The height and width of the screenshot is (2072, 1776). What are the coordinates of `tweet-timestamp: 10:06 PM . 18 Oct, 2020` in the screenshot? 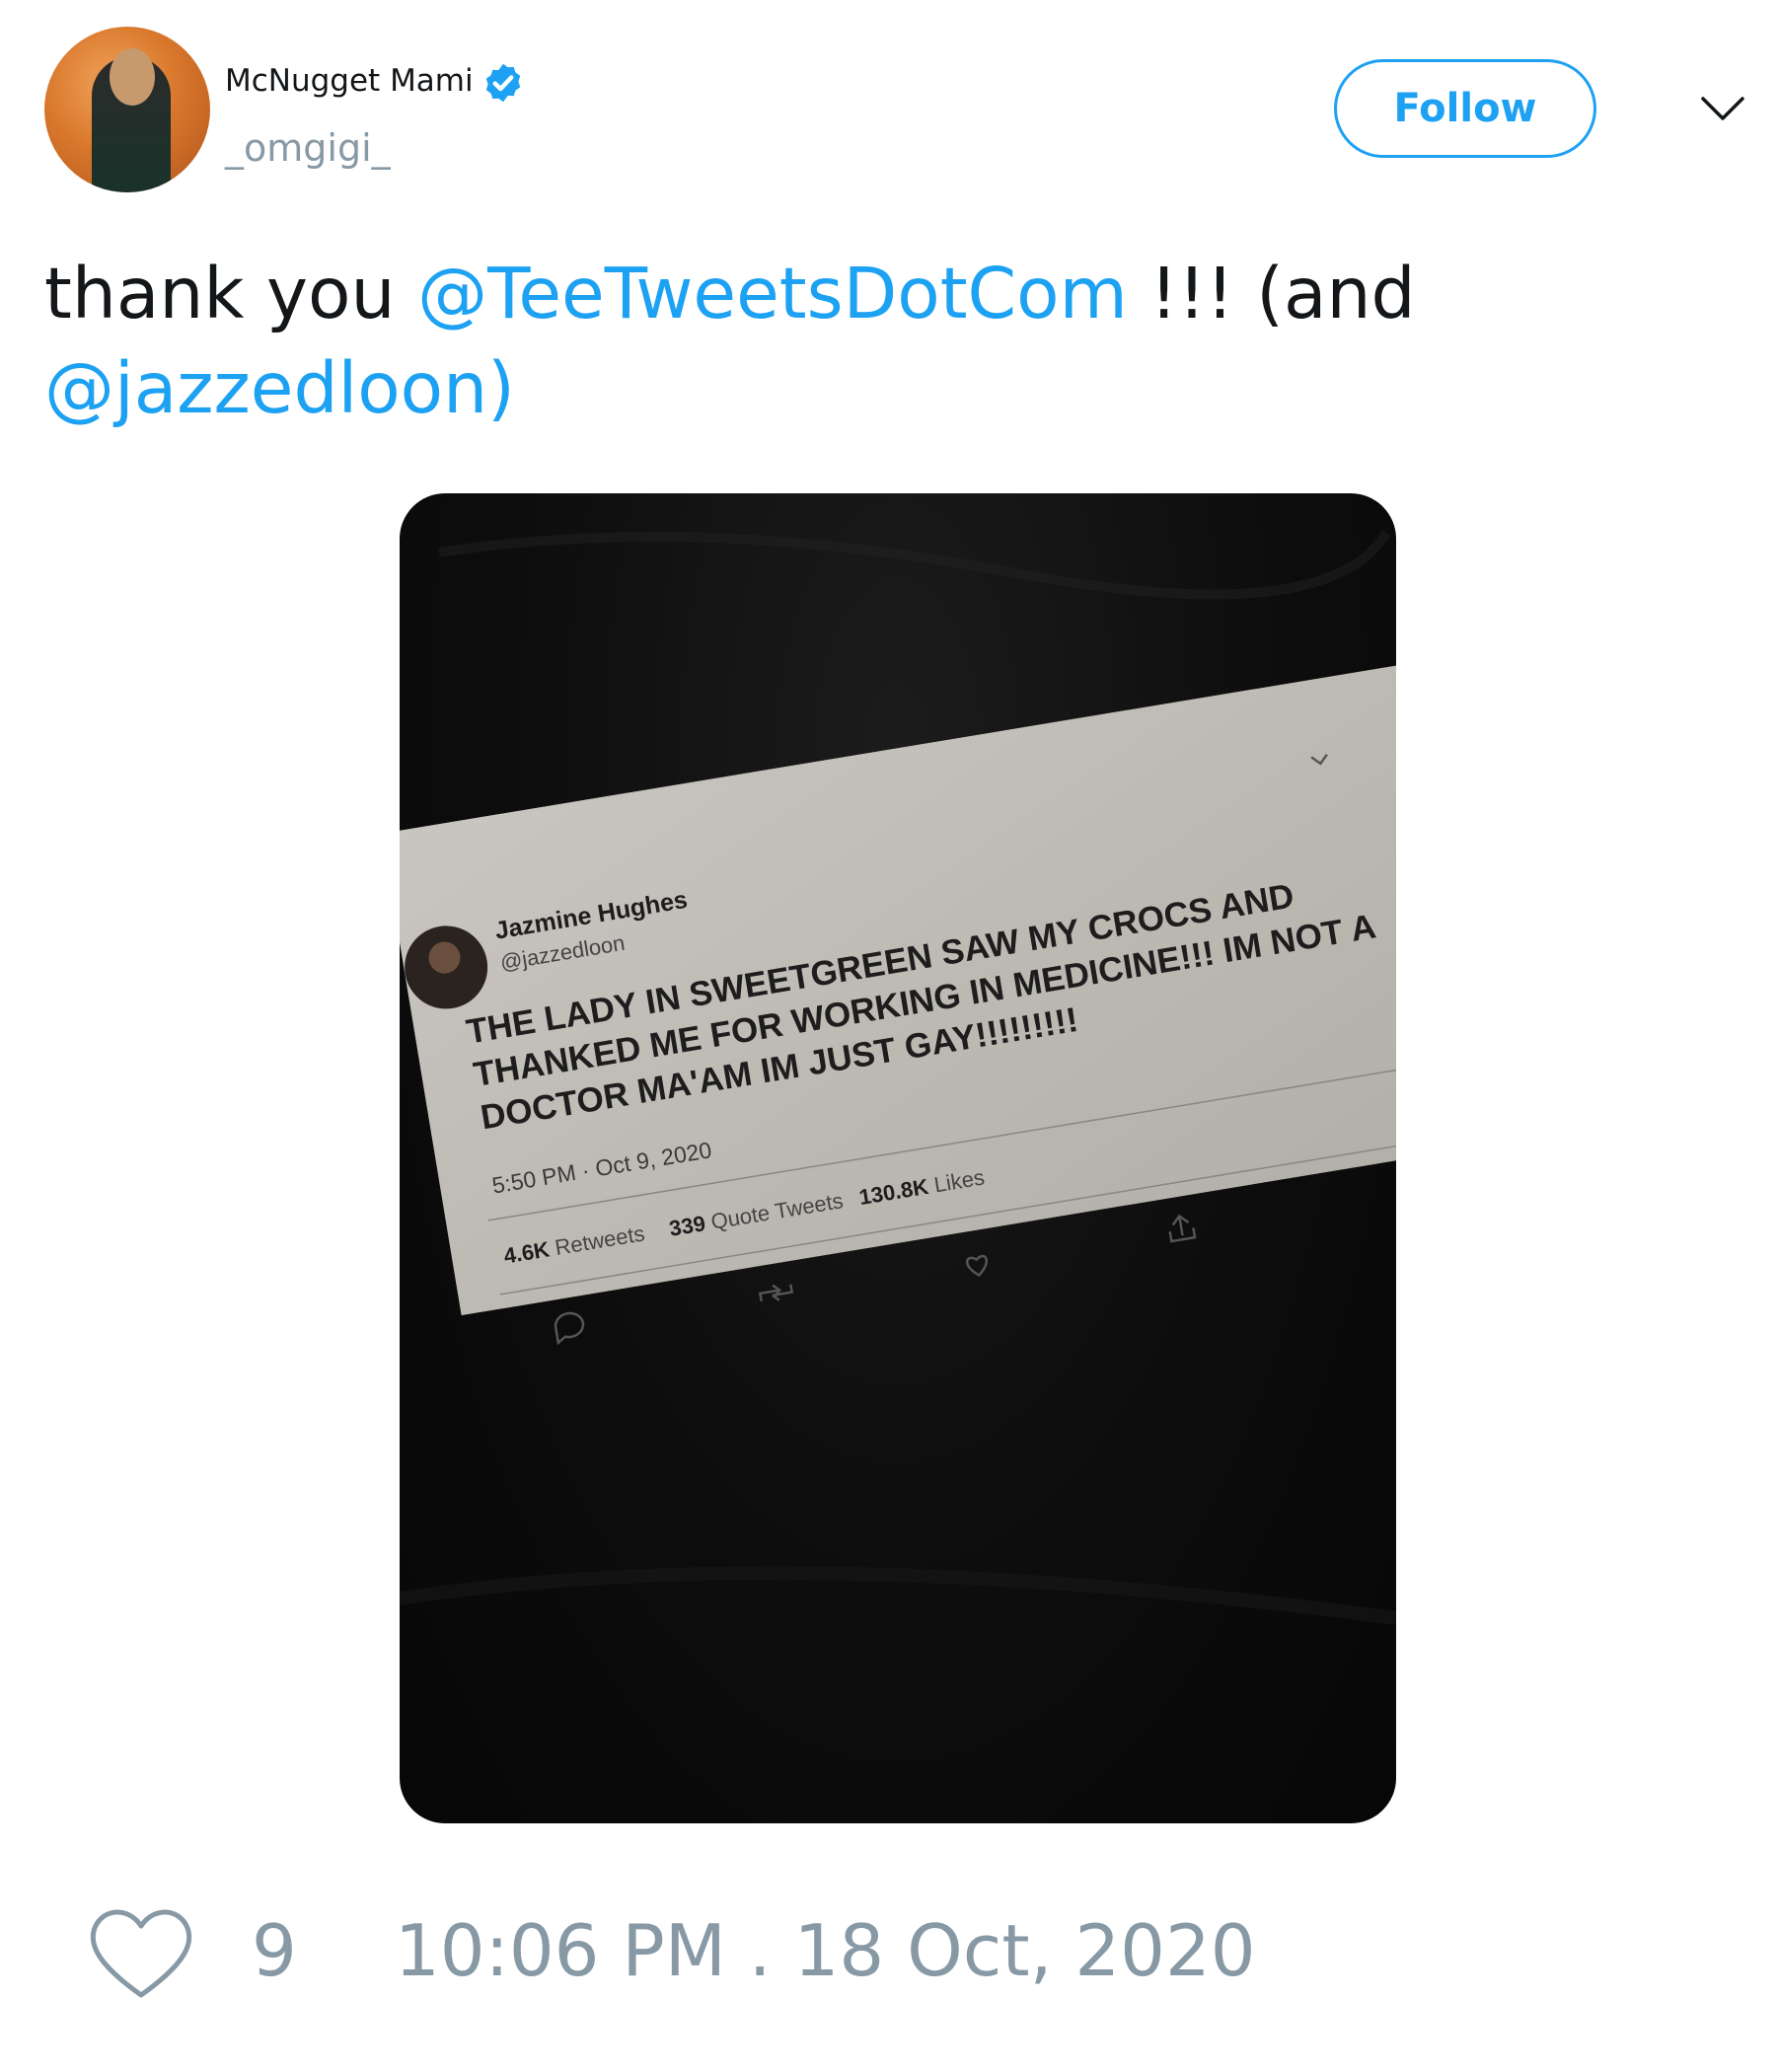 It's located at (826, 1951).